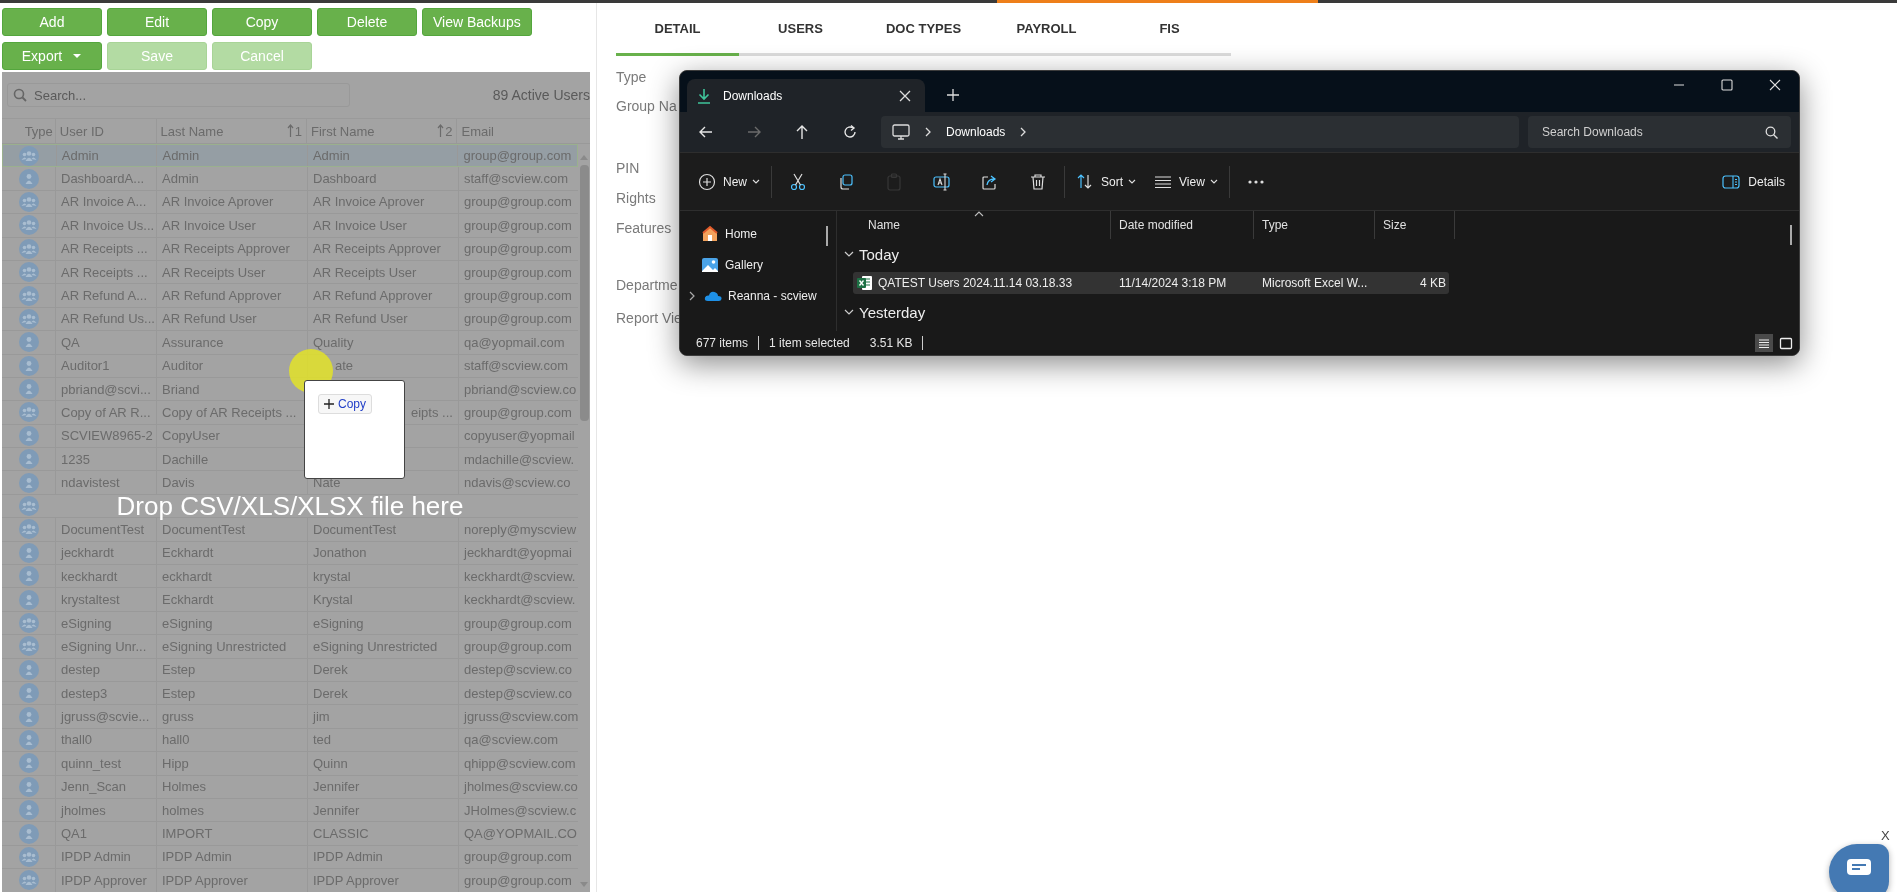 The width and height of the screenshot is (1897, 892). I want to click on user-count: 89 Active Users, so click(541, 95).